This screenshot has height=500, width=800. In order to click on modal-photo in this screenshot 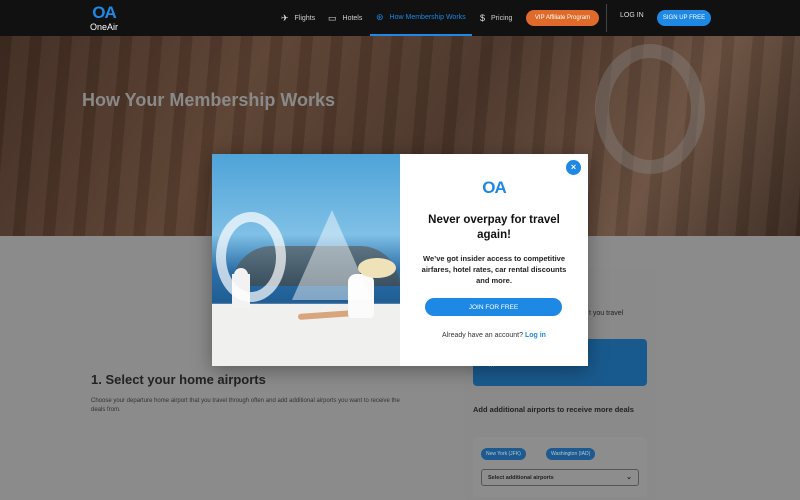, I will do `click(306, 260)`.